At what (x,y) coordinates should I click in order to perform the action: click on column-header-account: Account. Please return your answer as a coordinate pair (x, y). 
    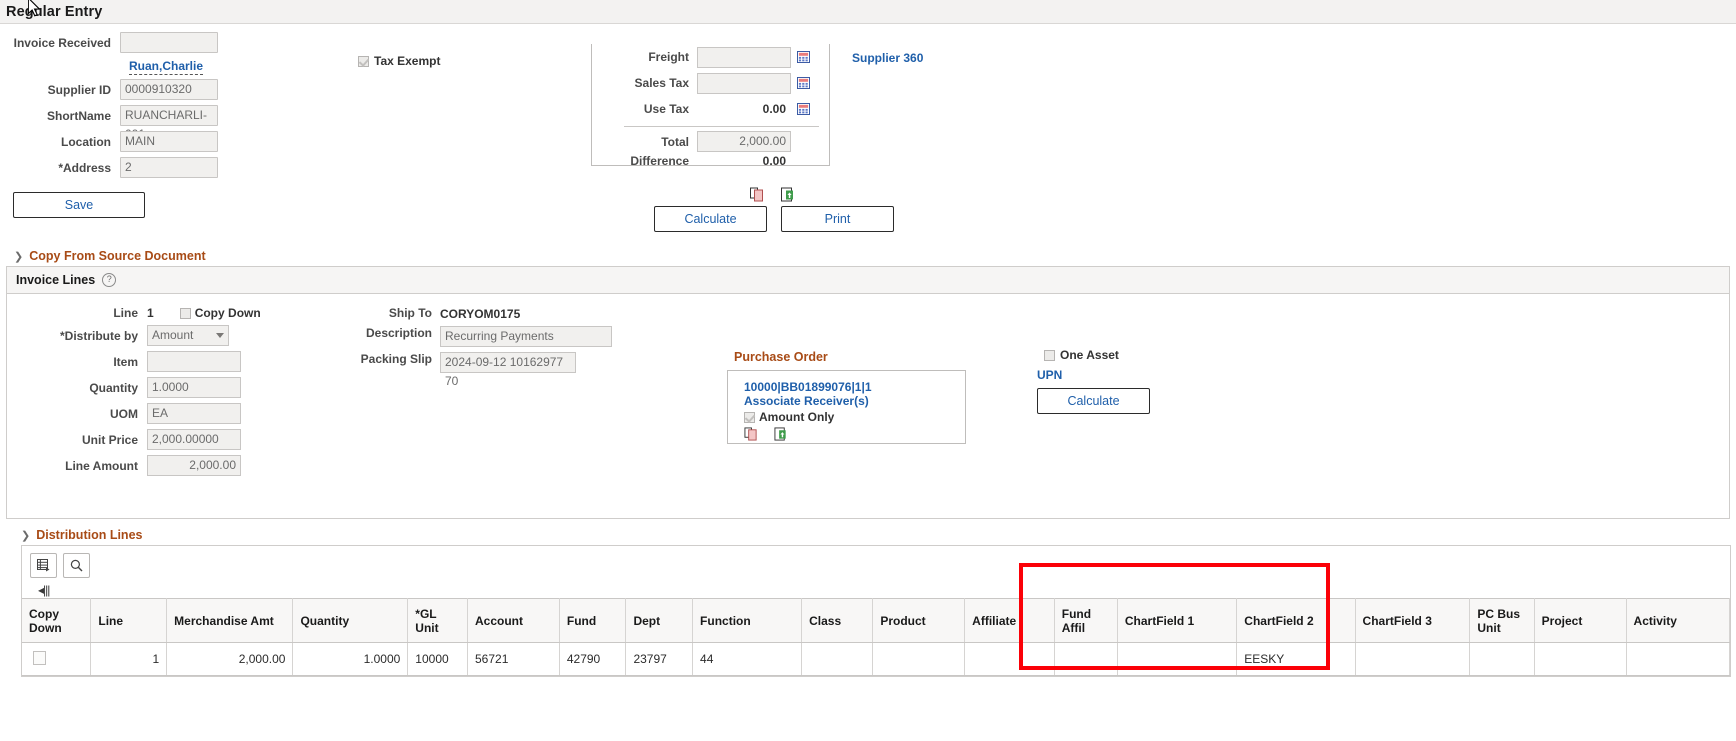
    Looking at the image, I should click on (513, 620).